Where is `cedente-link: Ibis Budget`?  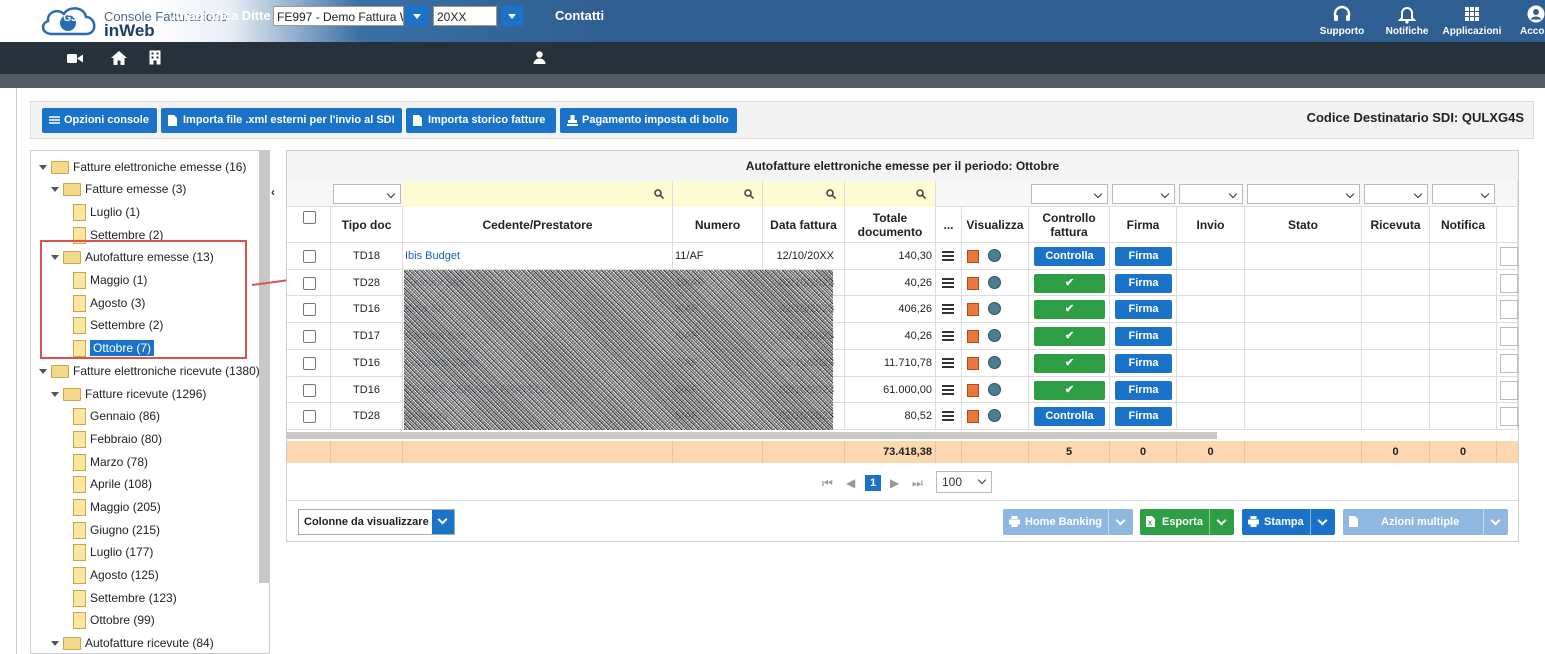
cedente-link: Ibis Budget is located at coordinates (538, 256).